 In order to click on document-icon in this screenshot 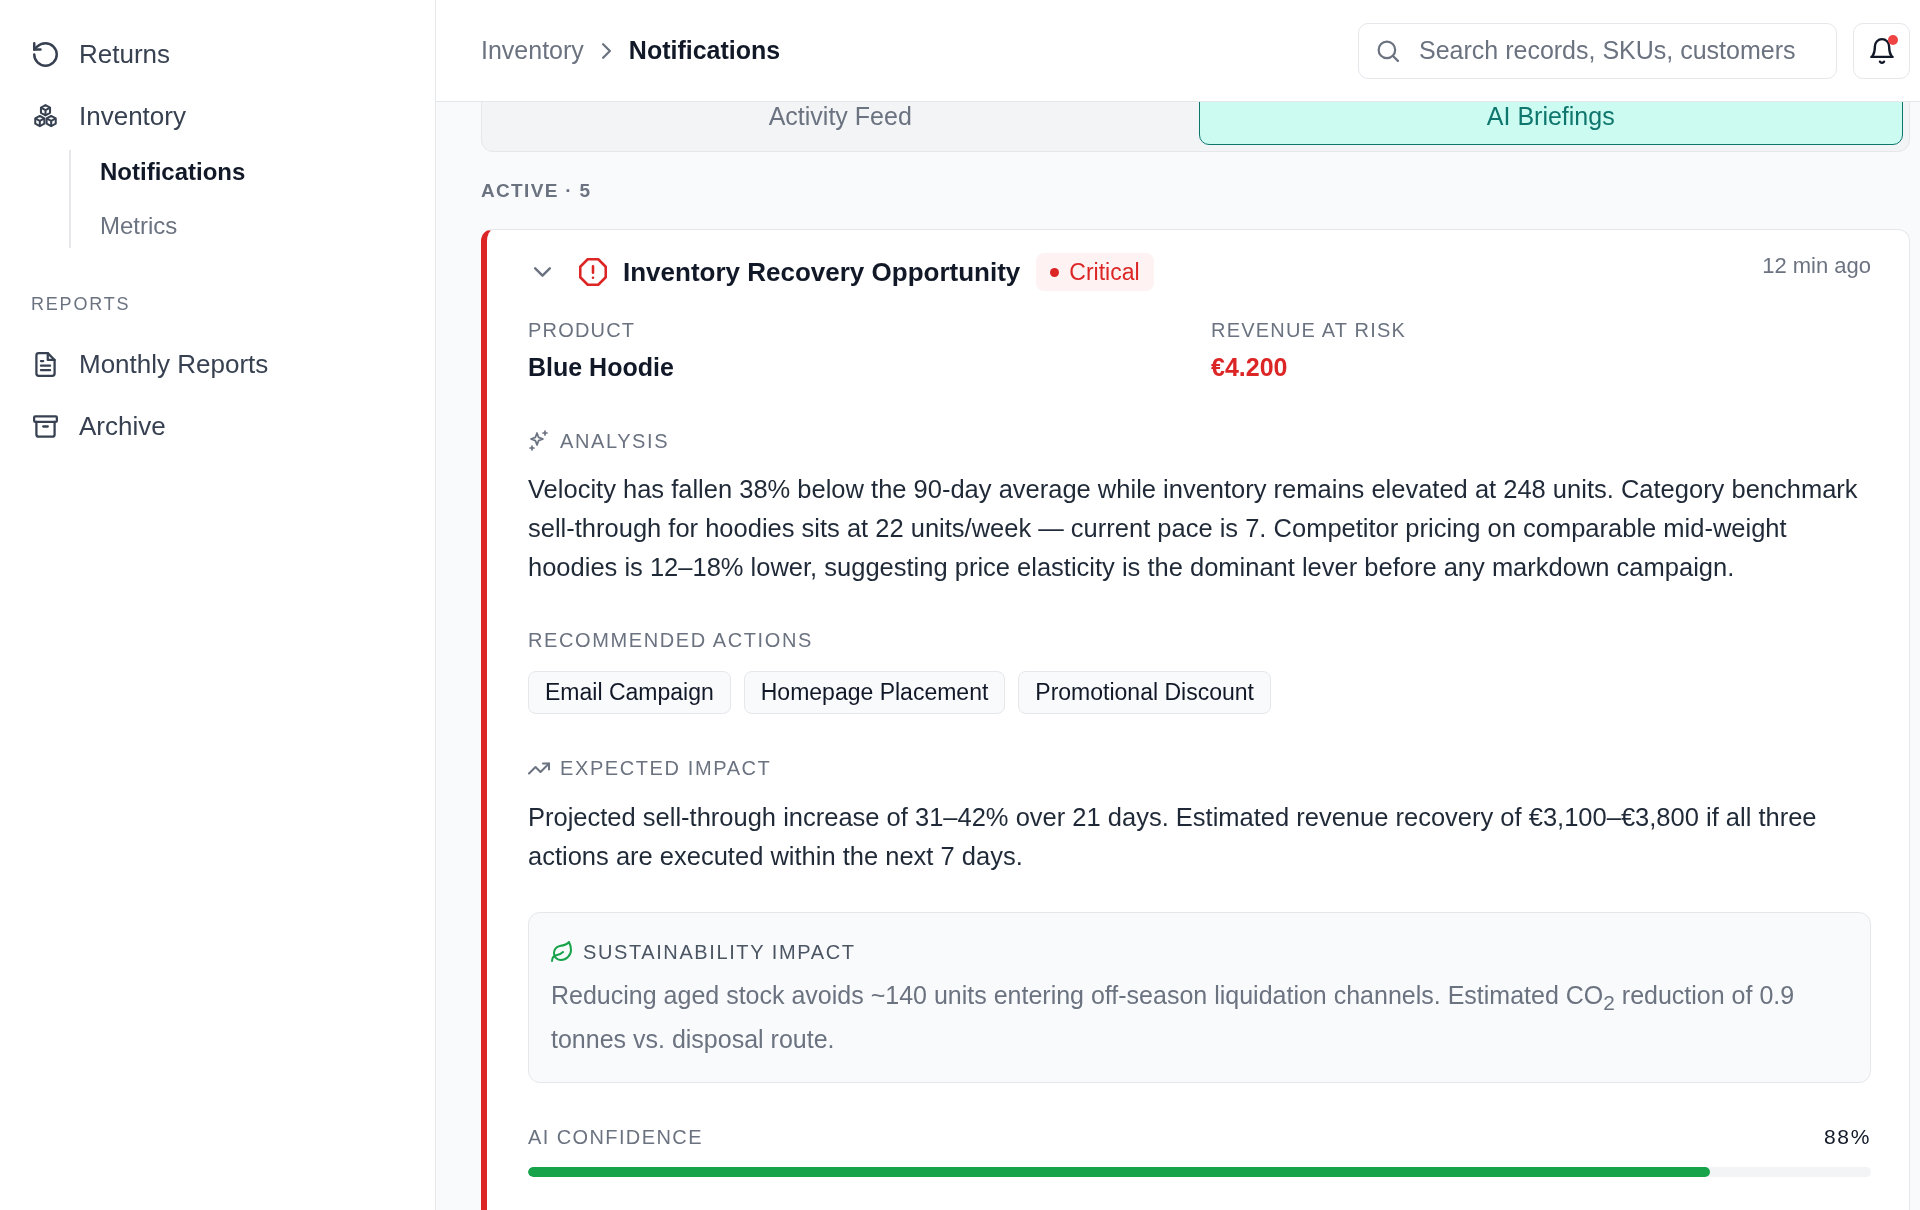, I will do `click(45, 364)`.